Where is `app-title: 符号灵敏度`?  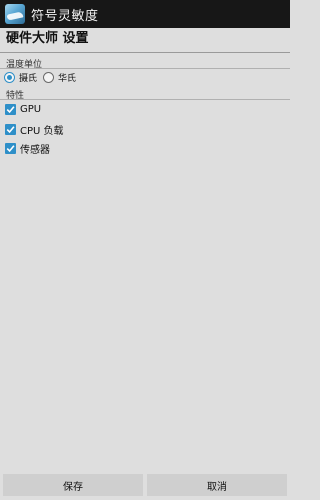
app-title: 符号灵敏度 is located at coordinates (65, 16).